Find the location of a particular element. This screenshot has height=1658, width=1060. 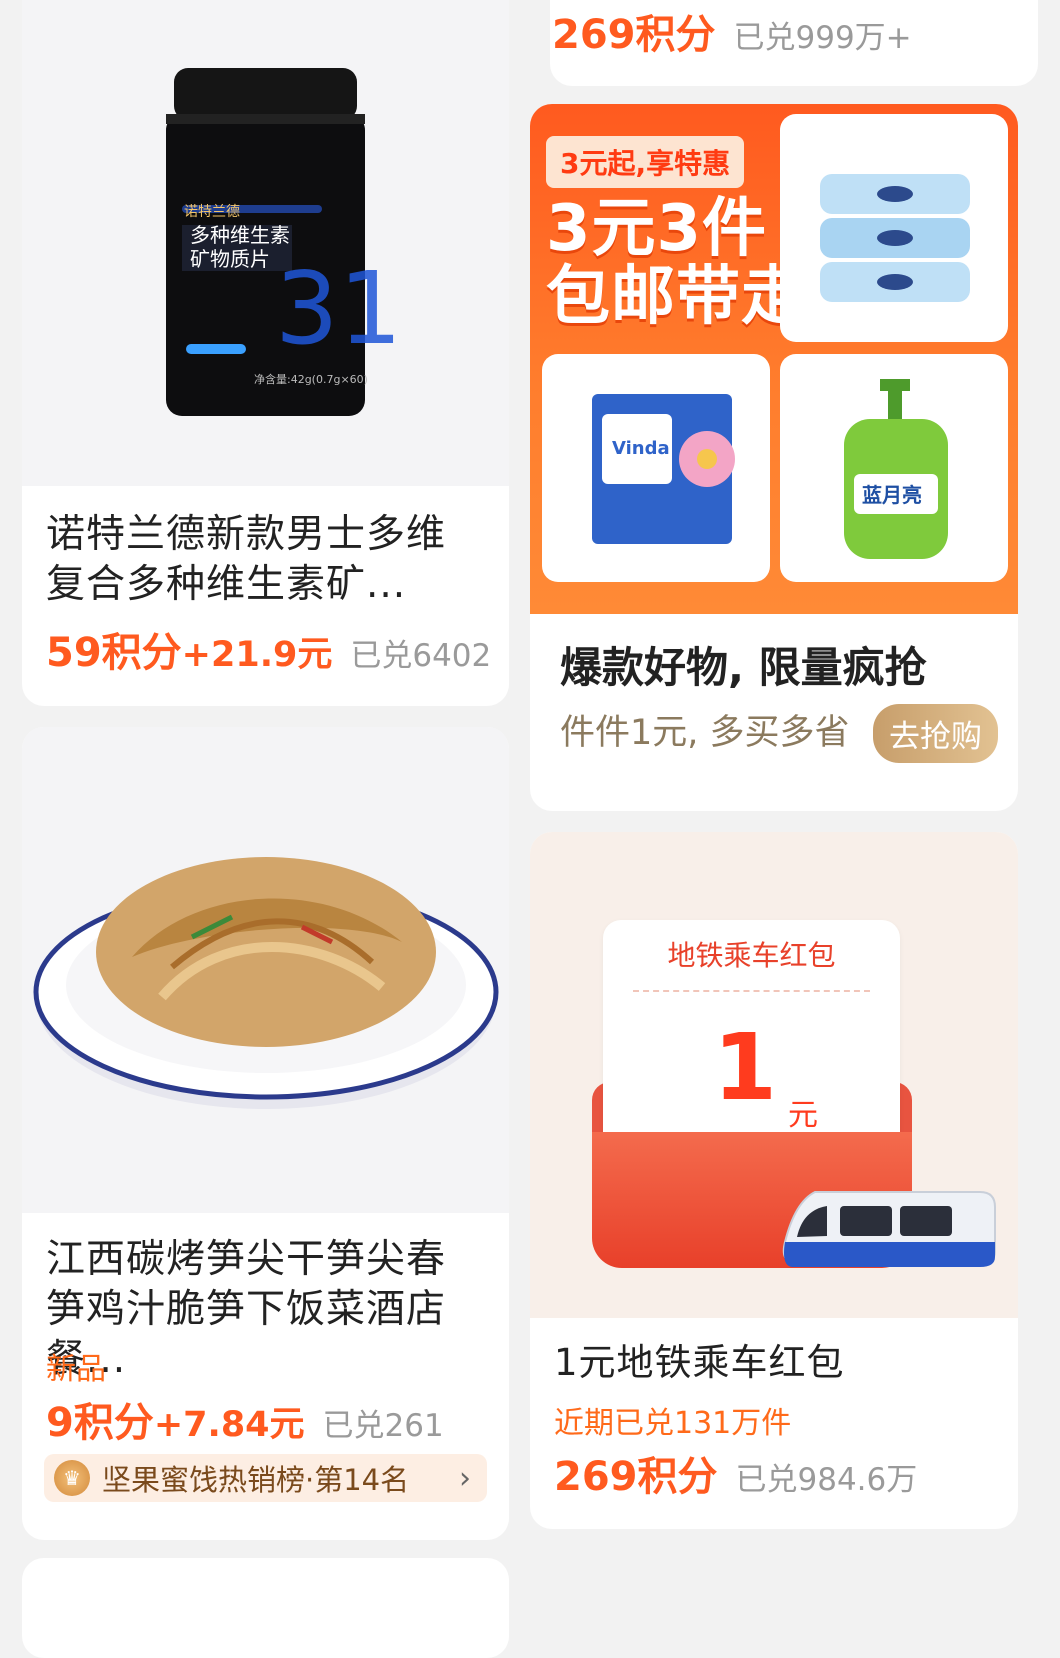

sold-count: 已兑261 is located at coordinates (383, 1426).